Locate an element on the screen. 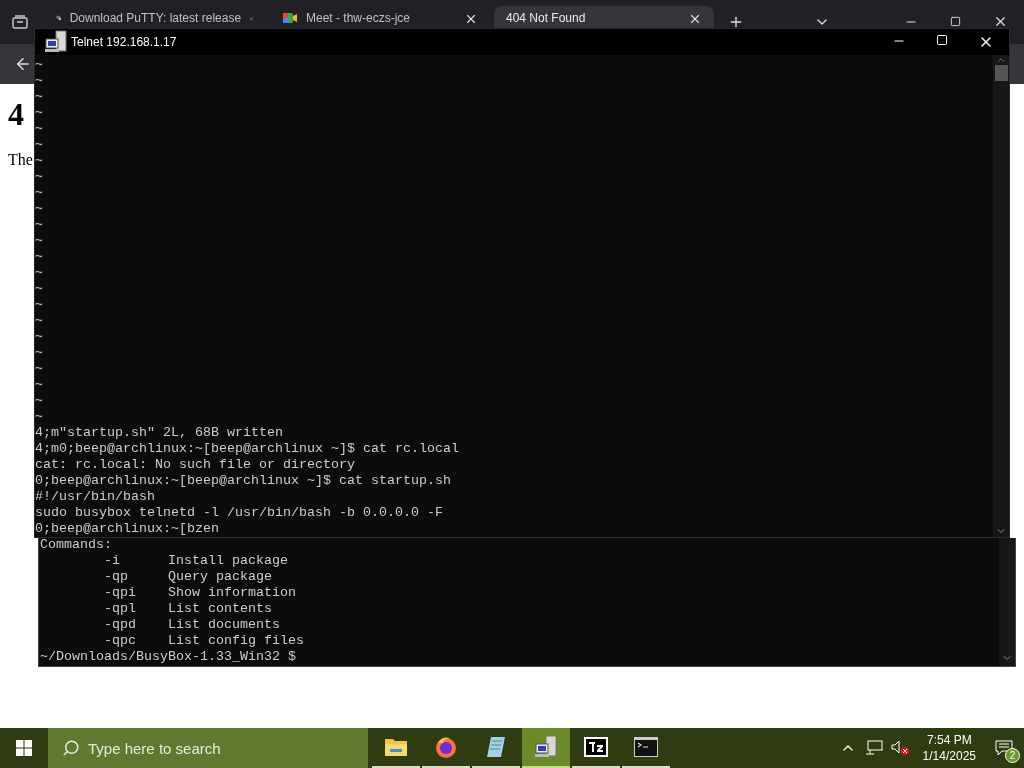  description-text: Install package is located at coordinates (228, 561).